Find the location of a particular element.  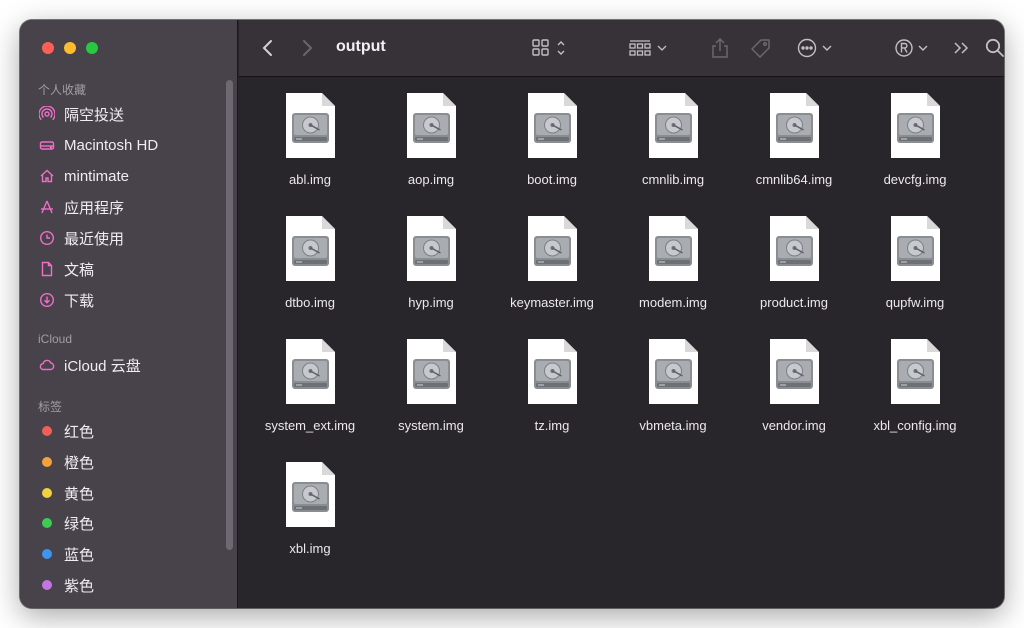

green-tag-dot-icon is located at coordinates (47, 523).